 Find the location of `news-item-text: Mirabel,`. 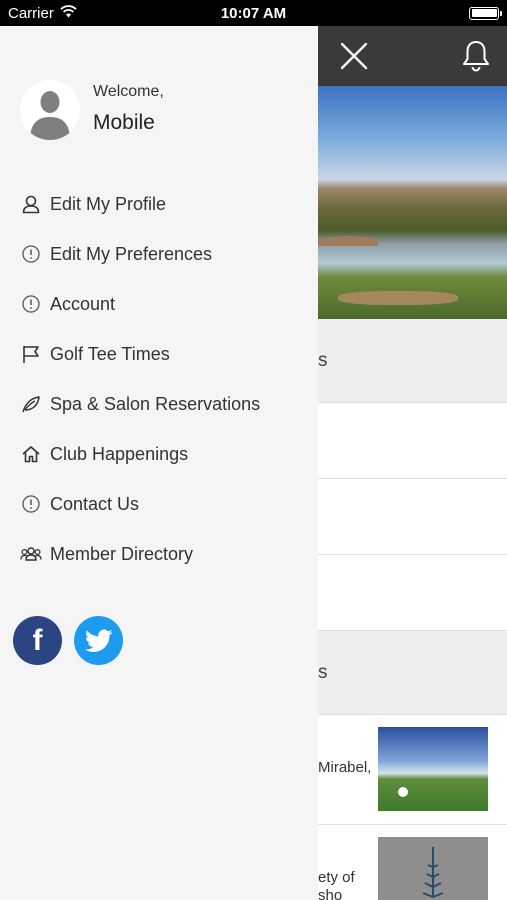

news-item-text: Mirabel, is located at coordinates (345, 767).